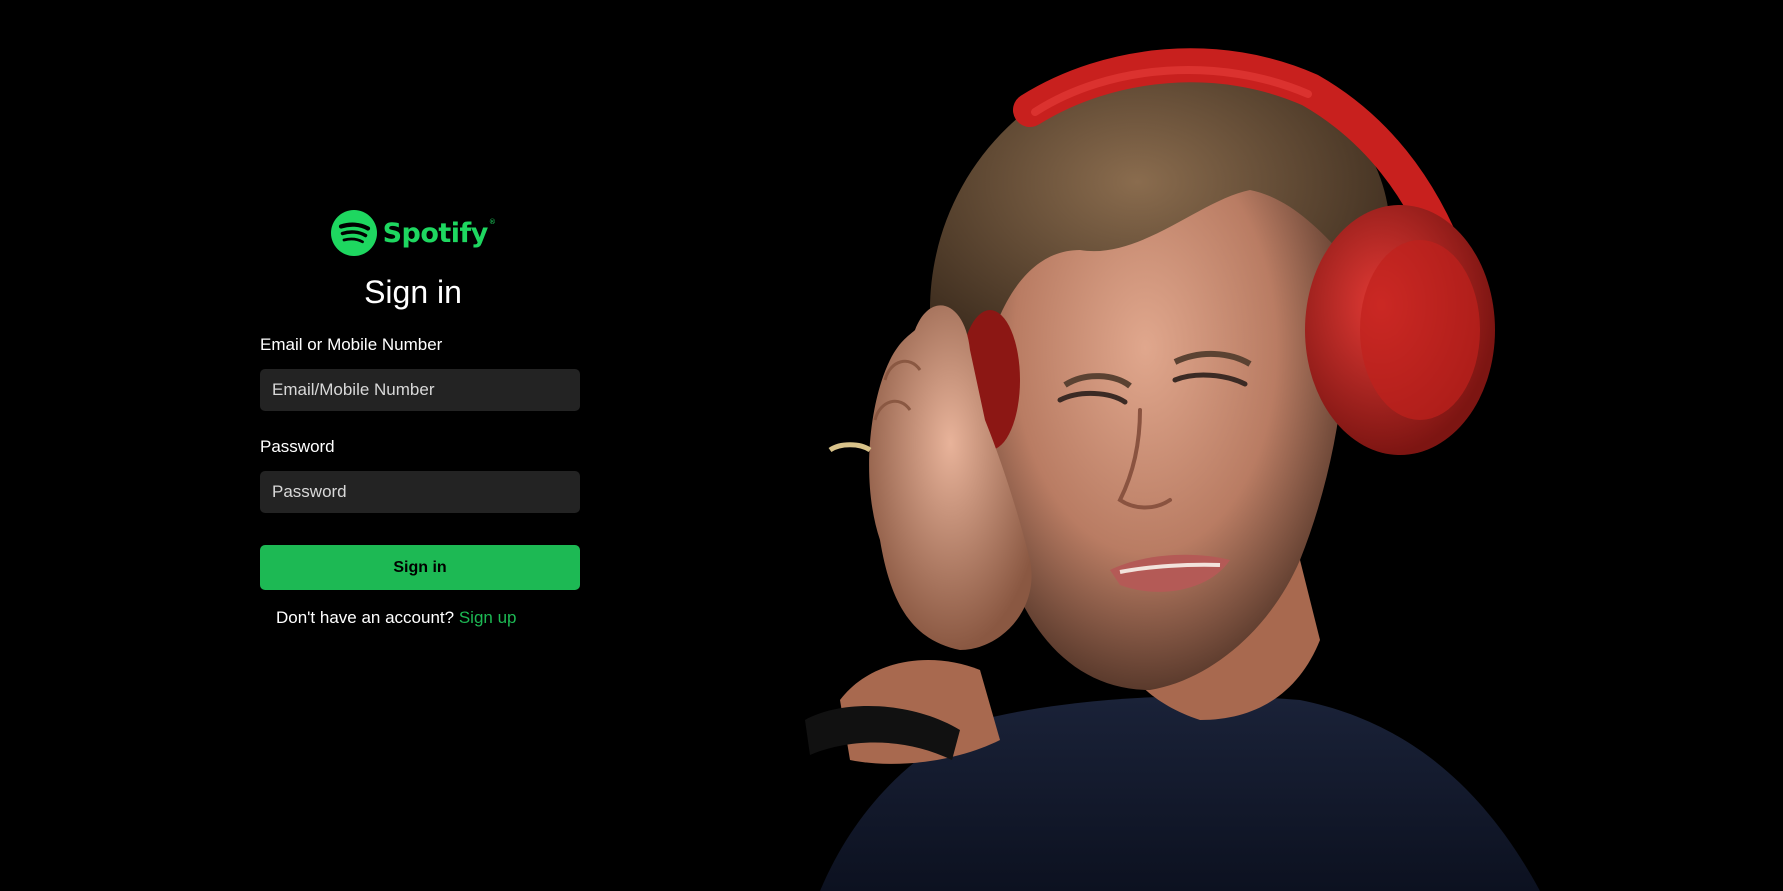  I want to click on password-input, so click(420, 492).